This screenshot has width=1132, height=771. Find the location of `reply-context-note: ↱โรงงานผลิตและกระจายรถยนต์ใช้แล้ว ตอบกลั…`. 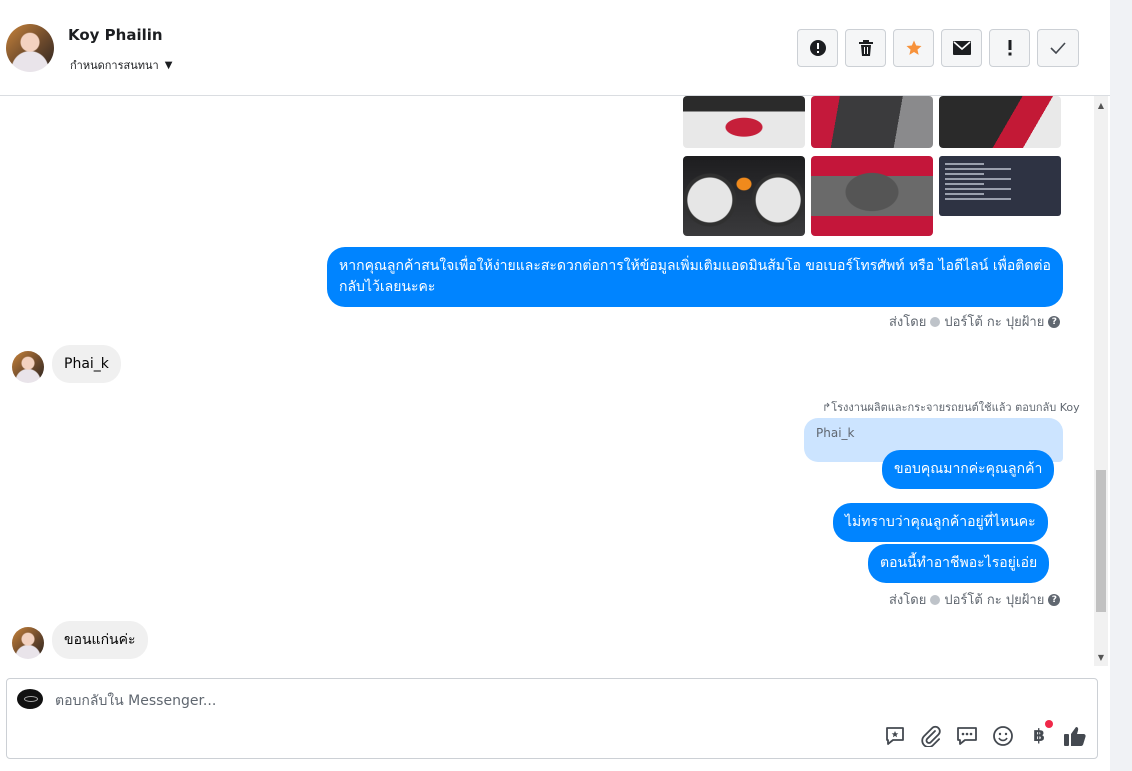

reply-context-note: ↱โรงงานผลิตและกระจายรถยนต์ใช้แล้ว ตอบกลั… is located at coordinates (951, 407).